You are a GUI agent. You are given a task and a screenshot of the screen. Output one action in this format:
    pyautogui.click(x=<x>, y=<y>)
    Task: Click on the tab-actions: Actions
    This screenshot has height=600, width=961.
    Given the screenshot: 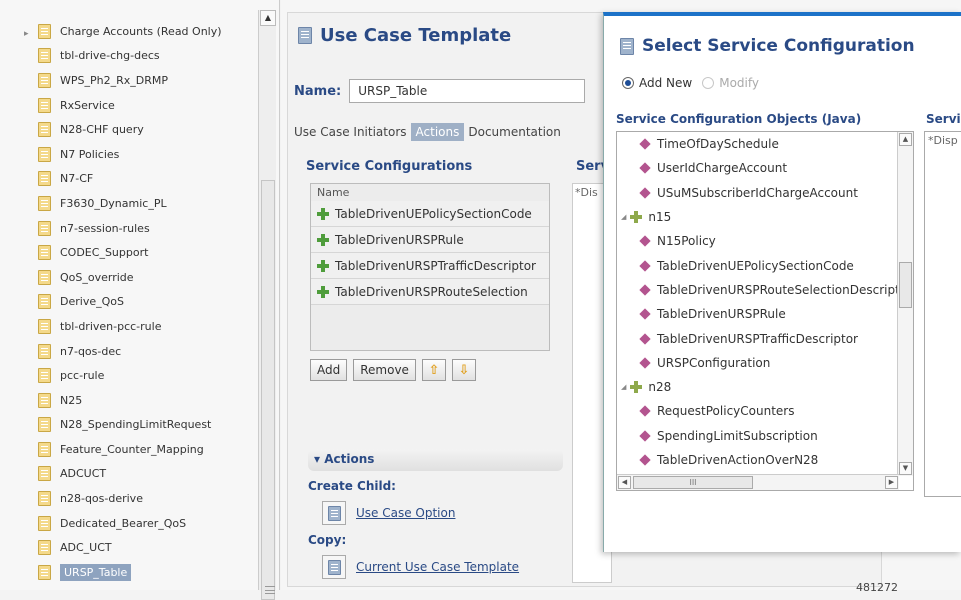 What is the action you would take?
    pyautogui.click(x=437, y=132)
    